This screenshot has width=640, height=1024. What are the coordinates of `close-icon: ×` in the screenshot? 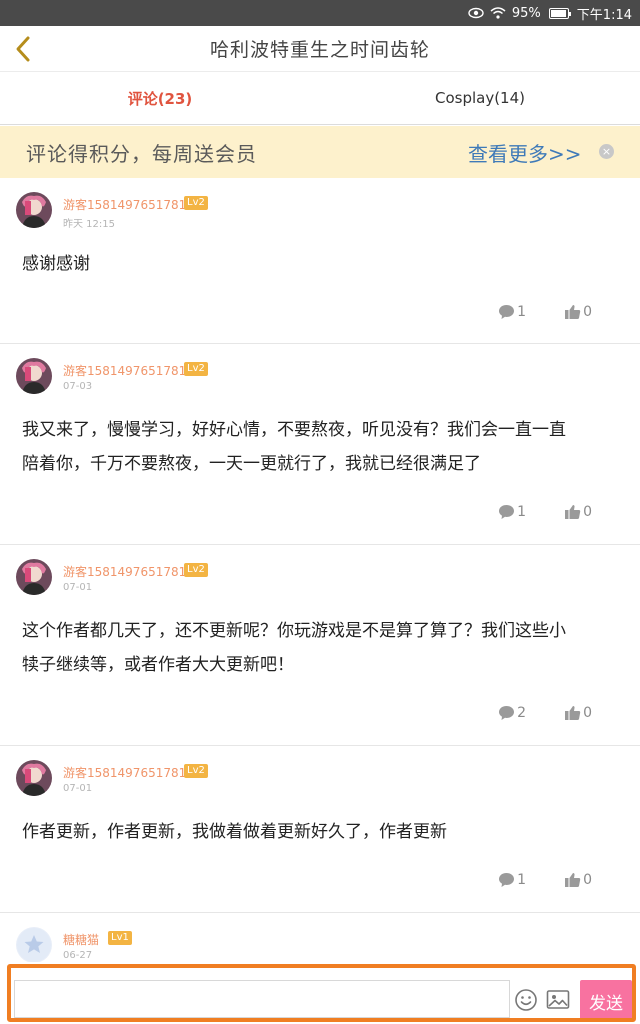 It's located at (606, 151).